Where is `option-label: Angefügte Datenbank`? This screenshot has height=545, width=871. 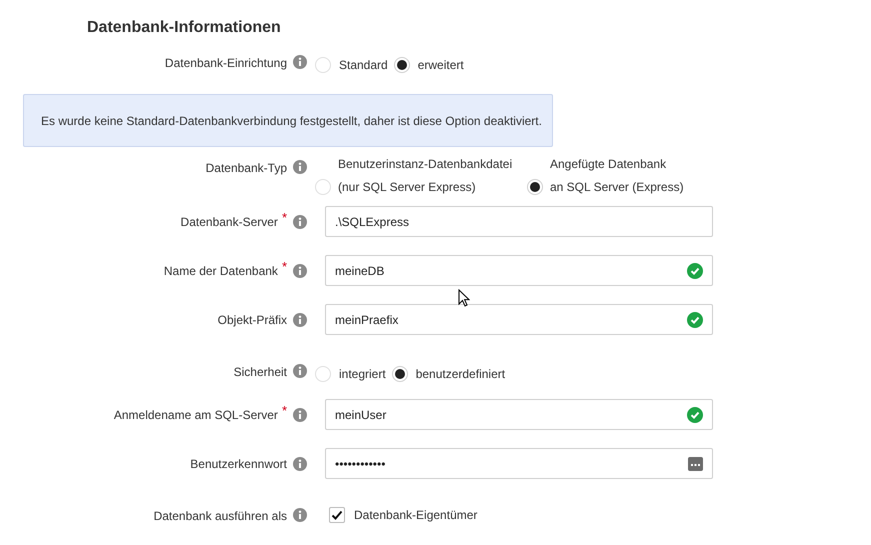
option-label: Angefügte Datenbank is located at coordinates (609, 164).